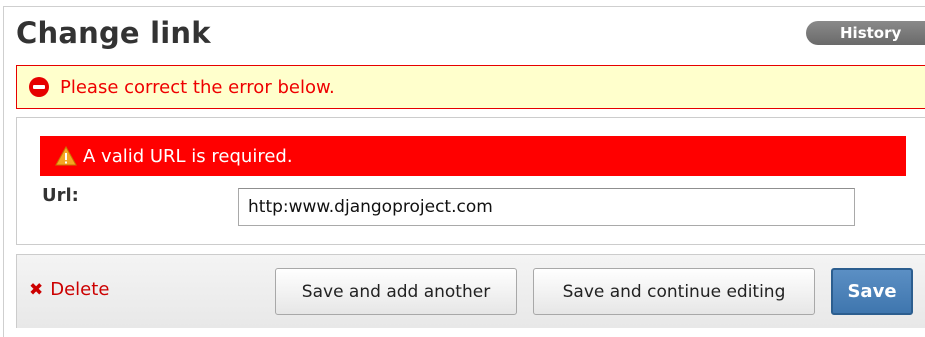 The image size is (925, 337). Describe the element at coordinates (36, 289) in the screenshot. I see `x-icon: ✖` at that location.